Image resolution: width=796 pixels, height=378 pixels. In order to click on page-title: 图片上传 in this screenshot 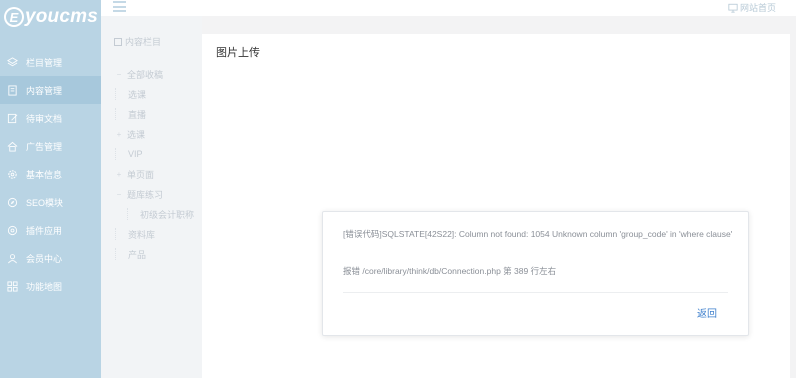, I will do `click(238, 53)`.